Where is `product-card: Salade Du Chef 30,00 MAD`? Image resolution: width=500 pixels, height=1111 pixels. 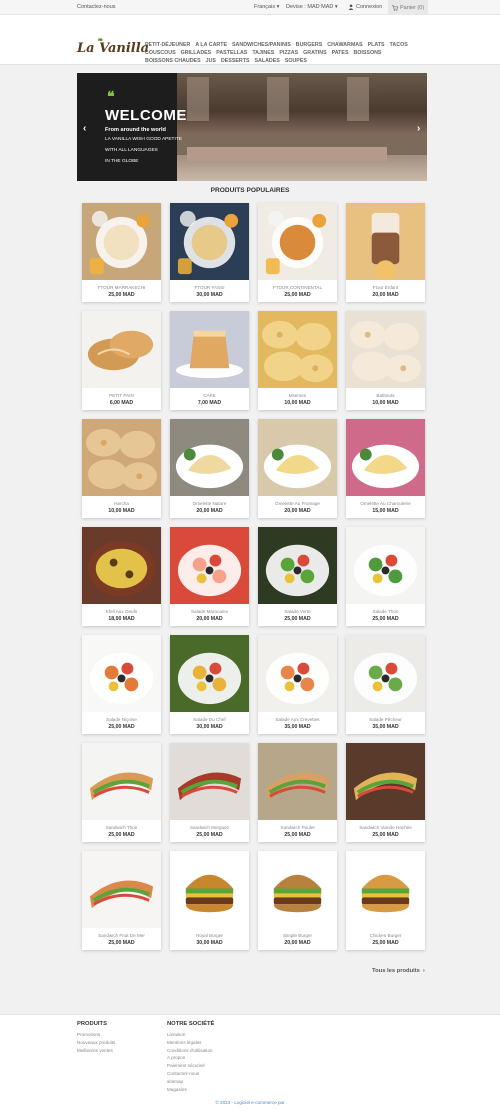 product-card: Salade Du Chef 30,00 MAD is located at coordinates (209, 684).